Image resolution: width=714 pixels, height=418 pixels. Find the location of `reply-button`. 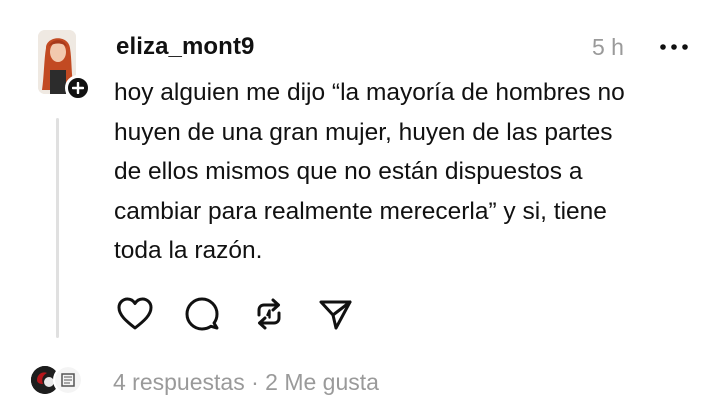

reply-button is located at coordinates (202, 314).